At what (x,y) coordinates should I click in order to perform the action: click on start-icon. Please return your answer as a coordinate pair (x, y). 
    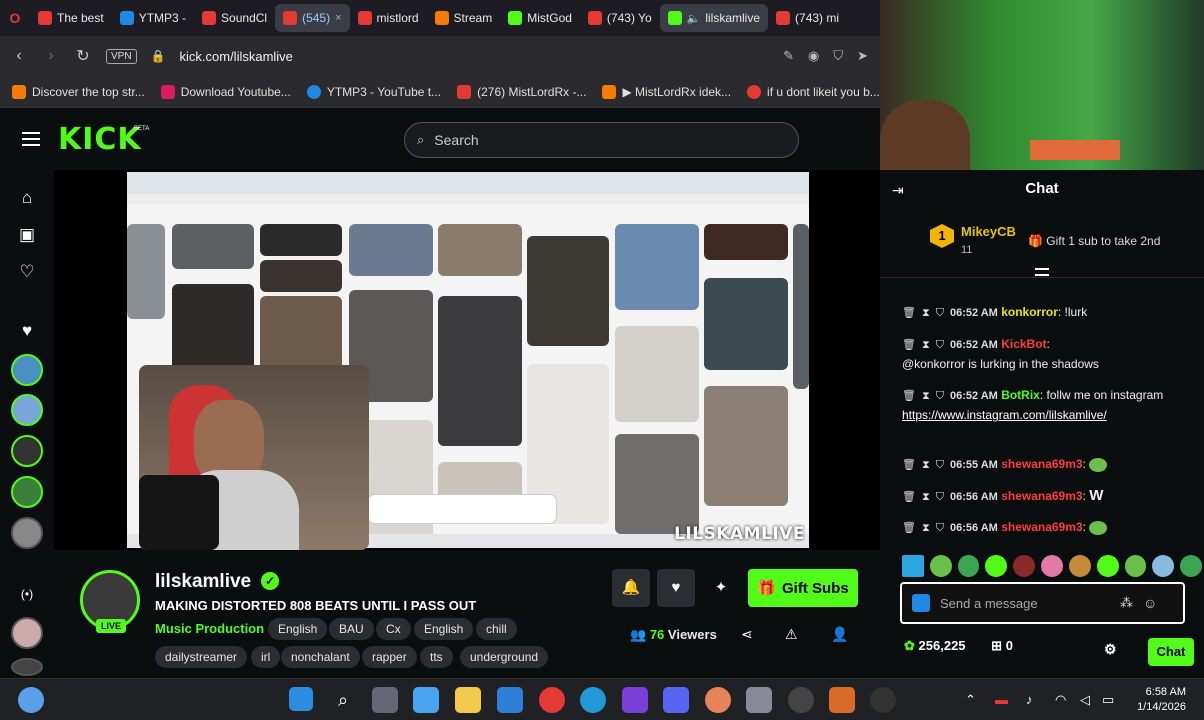
    Looking at the image, I should click on (301, 699).